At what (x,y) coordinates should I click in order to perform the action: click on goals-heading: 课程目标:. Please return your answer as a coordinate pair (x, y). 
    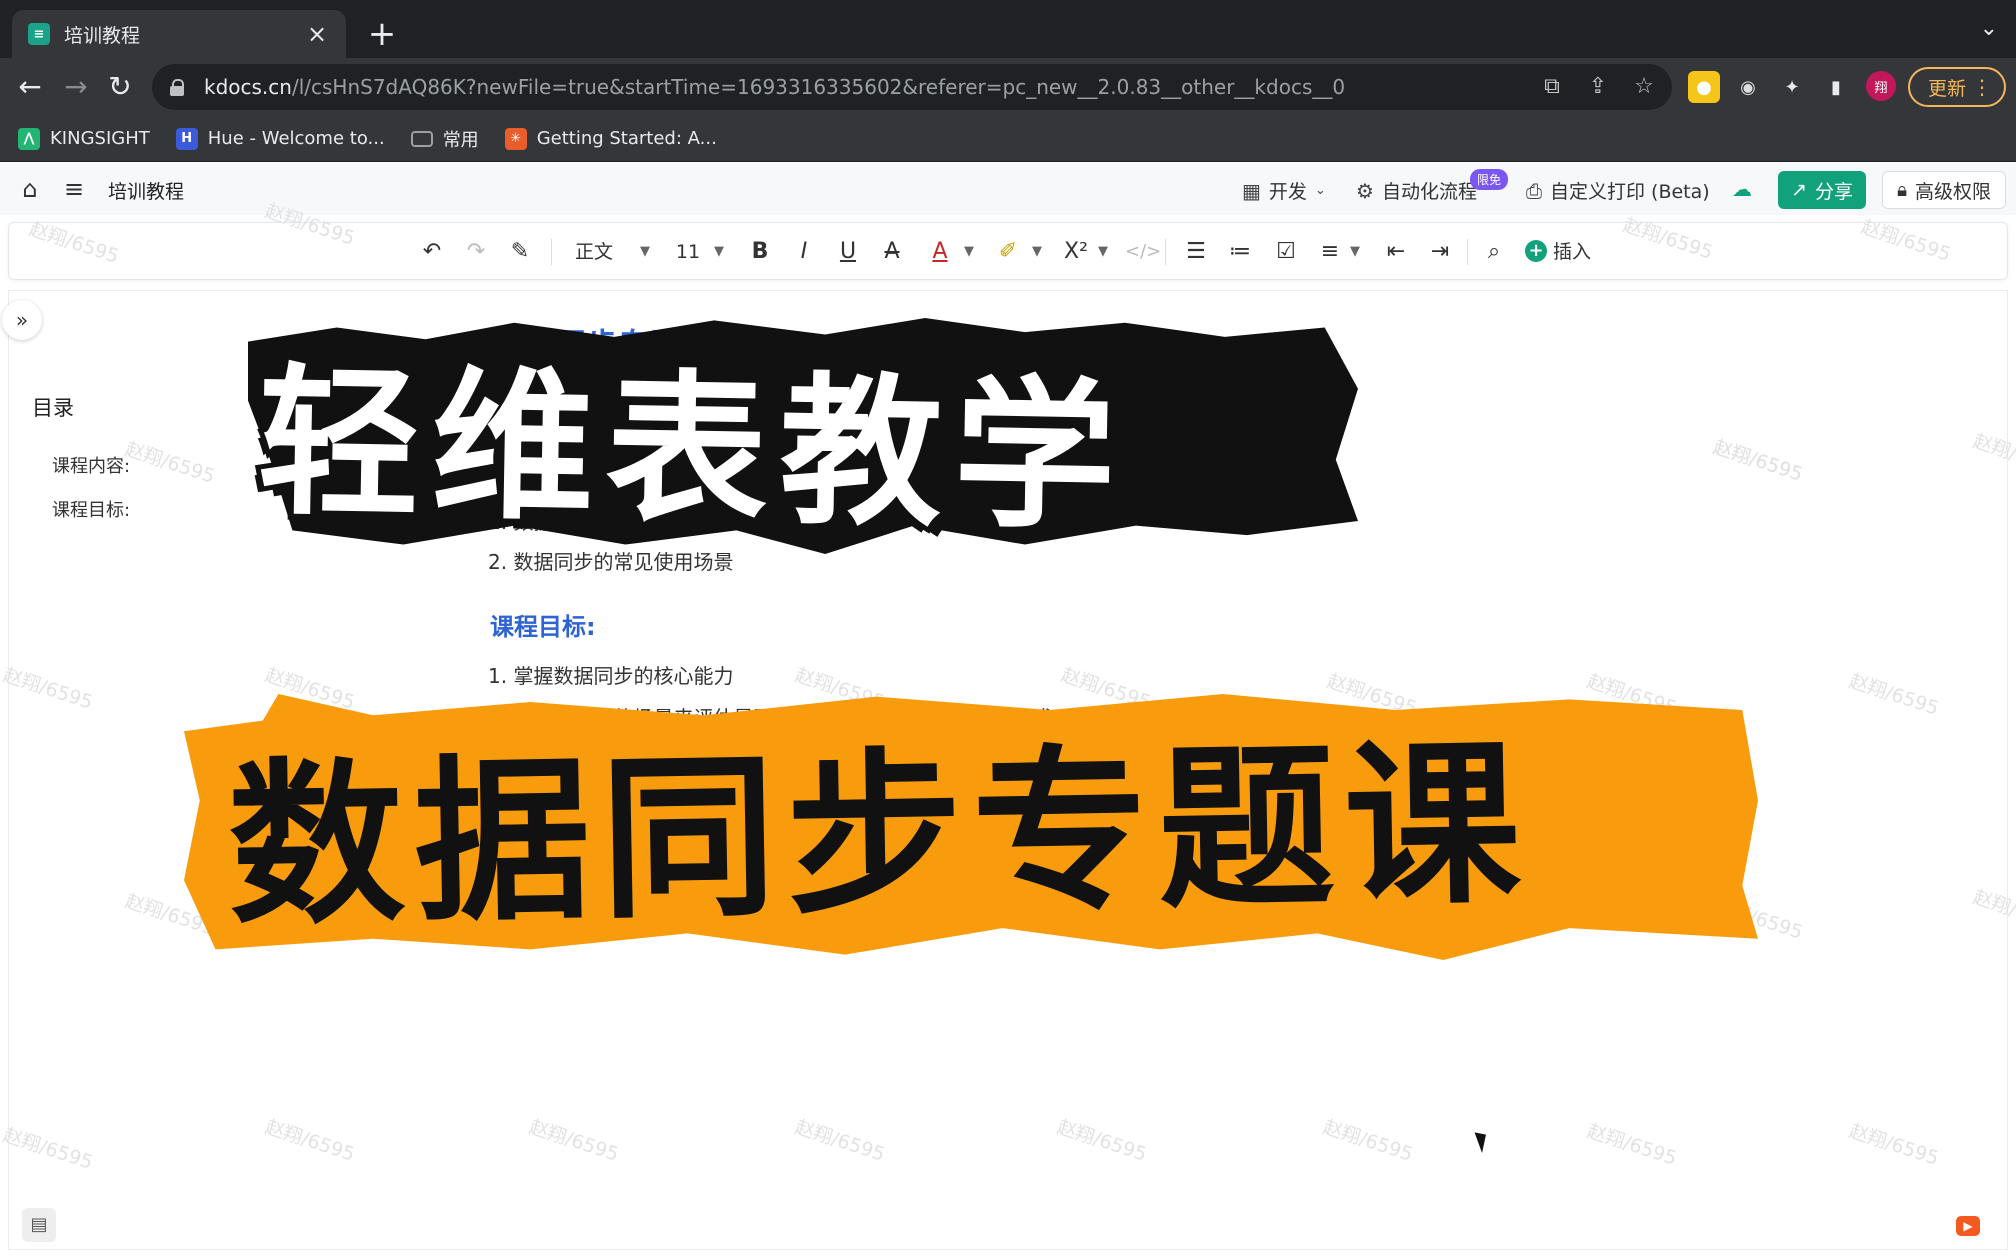
    Looking at the image, I should click on (543, 624).